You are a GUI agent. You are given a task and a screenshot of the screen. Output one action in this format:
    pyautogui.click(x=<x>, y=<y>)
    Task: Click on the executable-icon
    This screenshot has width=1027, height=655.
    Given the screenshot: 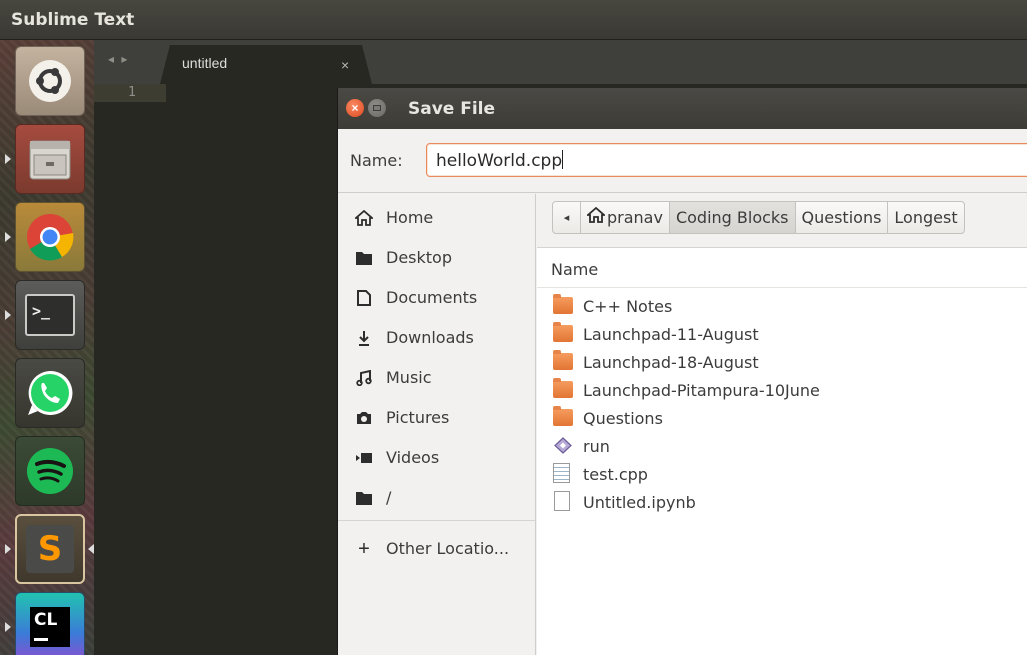 What is the action you would take?
    pyautogui.click(x=563, y=445)
    